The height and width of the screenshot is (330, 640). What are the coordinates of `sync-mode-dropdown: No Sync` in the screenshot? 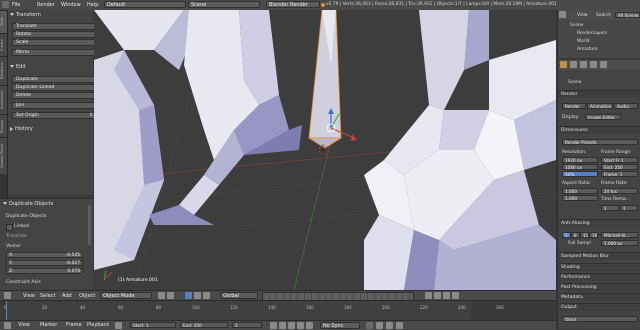 It's located at (340, 325).